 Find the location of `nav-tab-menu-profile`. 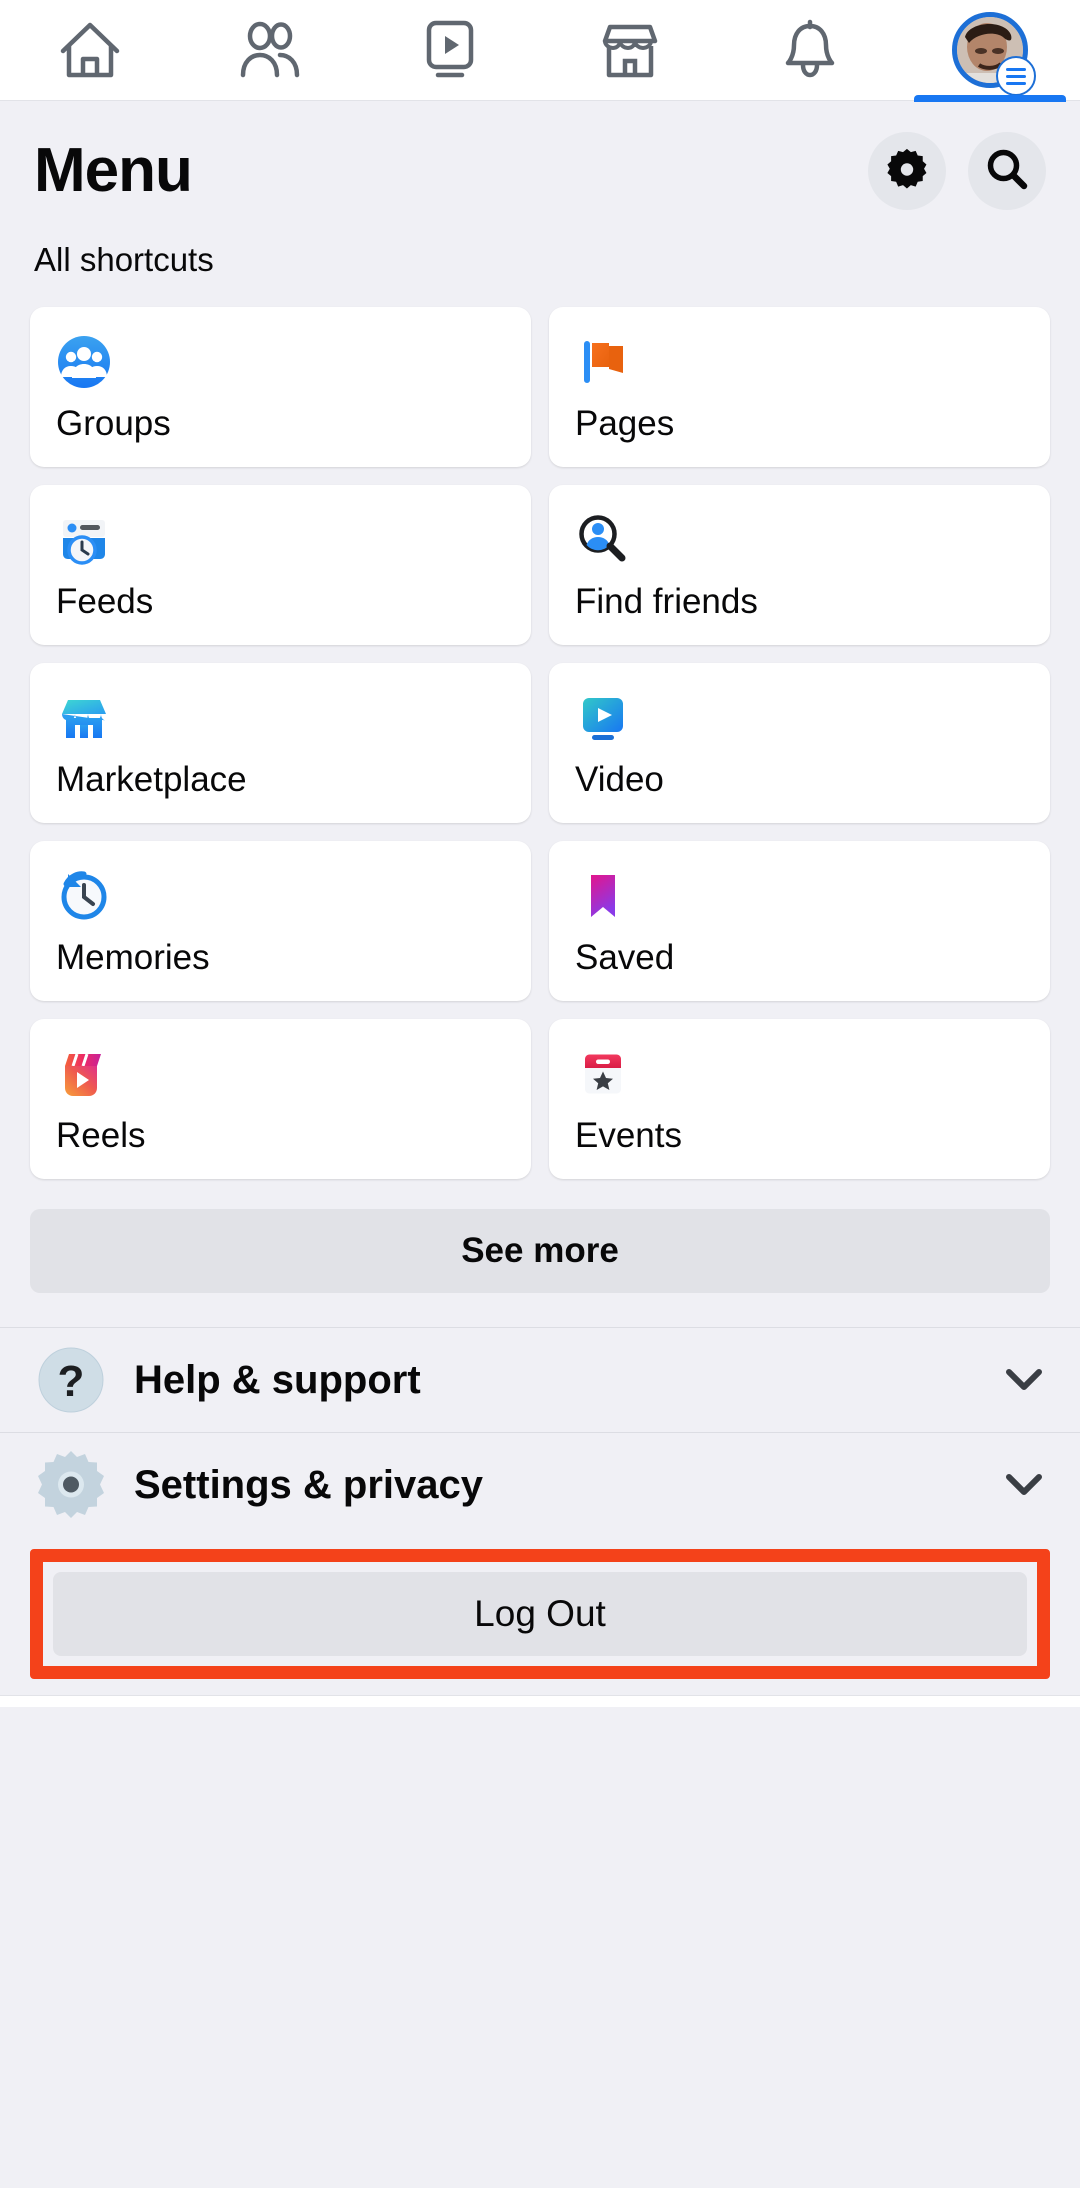

nav-tab-menu-profile is located at coordinates (990, 51).